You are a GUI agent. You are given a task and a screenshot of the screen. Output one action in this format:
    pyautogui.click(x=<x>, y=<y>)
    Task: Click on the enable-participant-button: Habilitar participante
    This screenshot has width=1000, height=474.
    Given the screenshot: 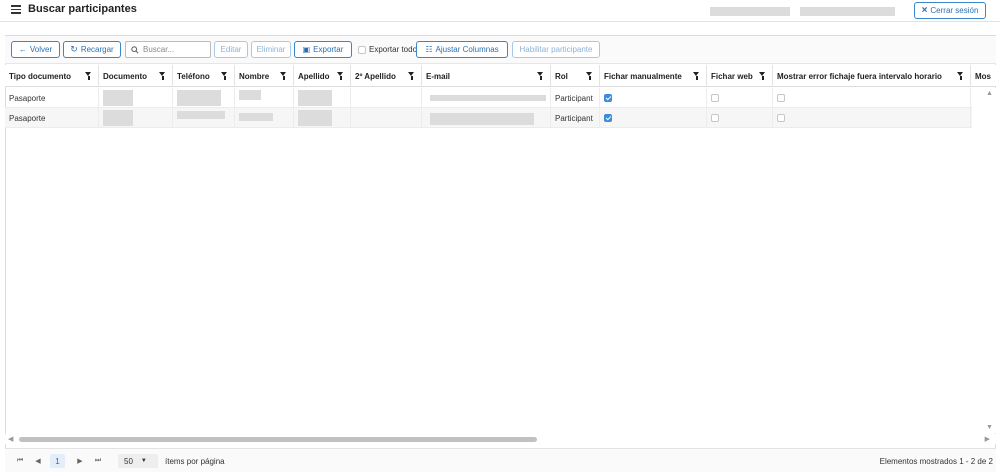 What is the action you would take?
    pyautogui.click(x=556, y=49)
    